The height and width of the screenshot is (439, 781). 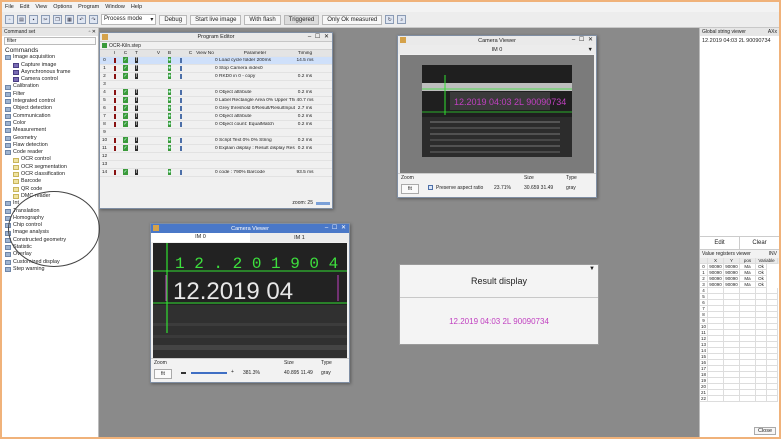 I want to click on command-item: Communication, so click(x=50, y=116).